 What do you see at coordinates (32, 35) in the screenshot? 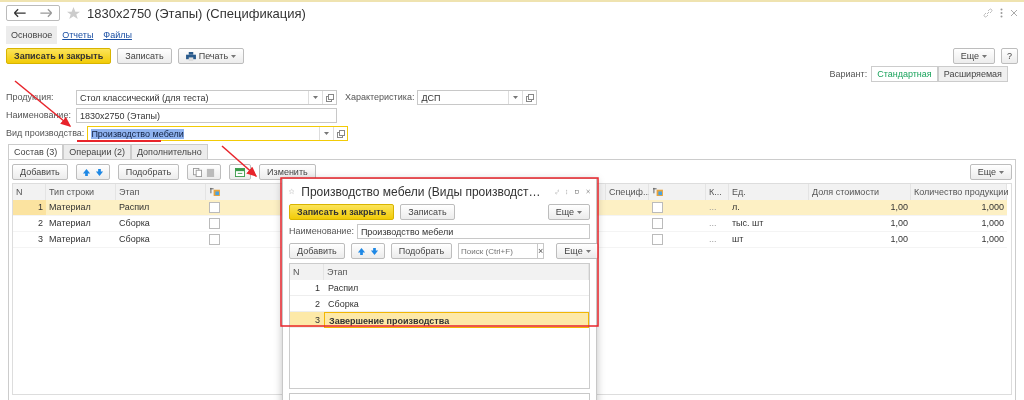
I see `nav-tab: Основное` at bounding box center [32, 35].